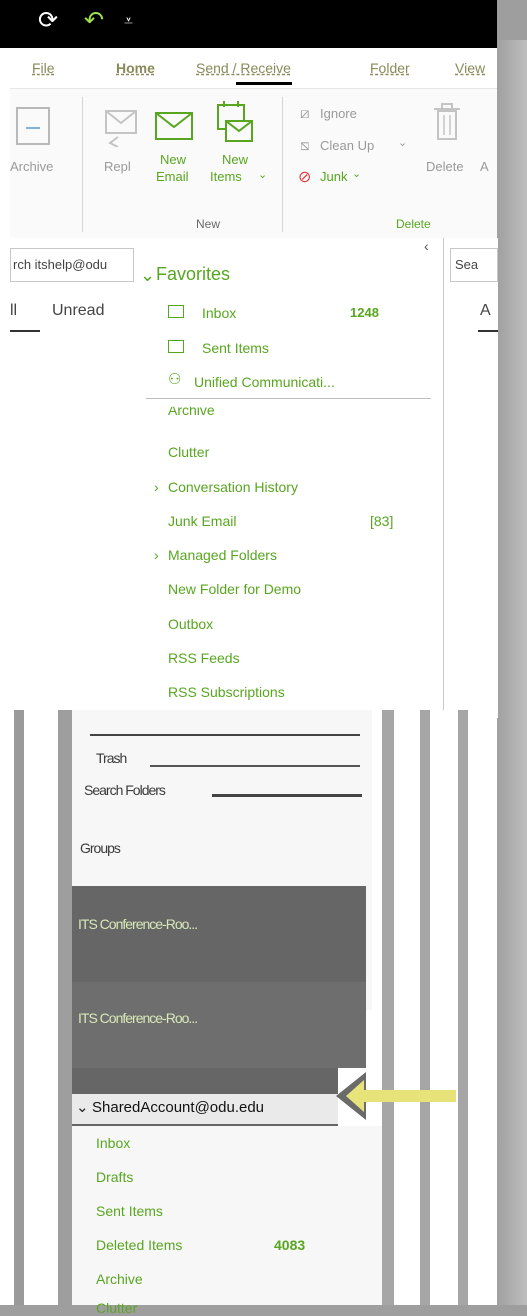 The image size is (527, 1316). Describe the element at coordinates (111, 758) in the screenshot. I see `folder-trash: Trash` at that location.